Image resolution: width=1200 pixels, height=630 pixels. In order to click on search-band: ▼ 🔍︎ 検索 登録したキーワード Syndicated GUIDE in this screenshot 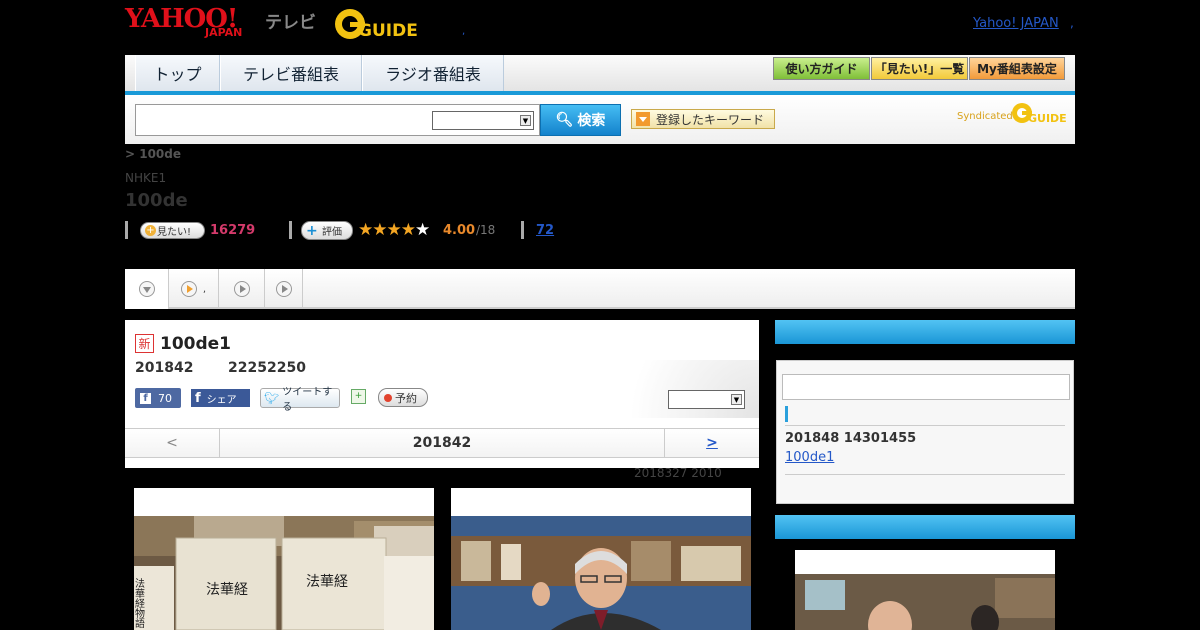, I will do `click(600, 119)`.